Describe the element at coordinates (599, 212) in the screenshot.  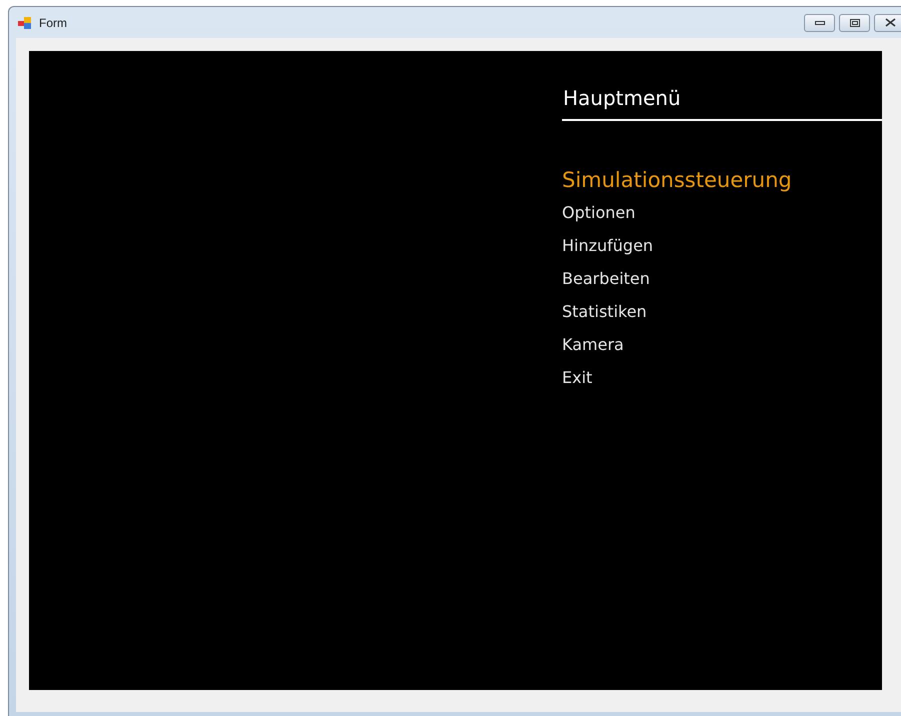
I see `menu-item: Optionen` at that location.